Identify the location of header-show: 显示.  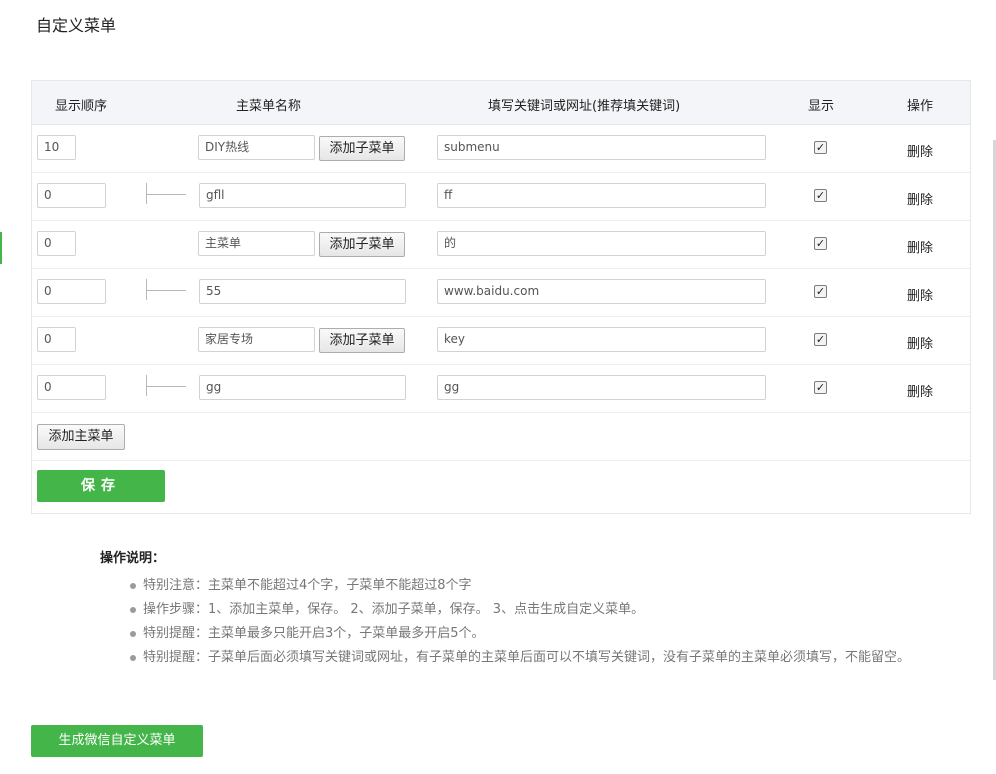
(821, 106).